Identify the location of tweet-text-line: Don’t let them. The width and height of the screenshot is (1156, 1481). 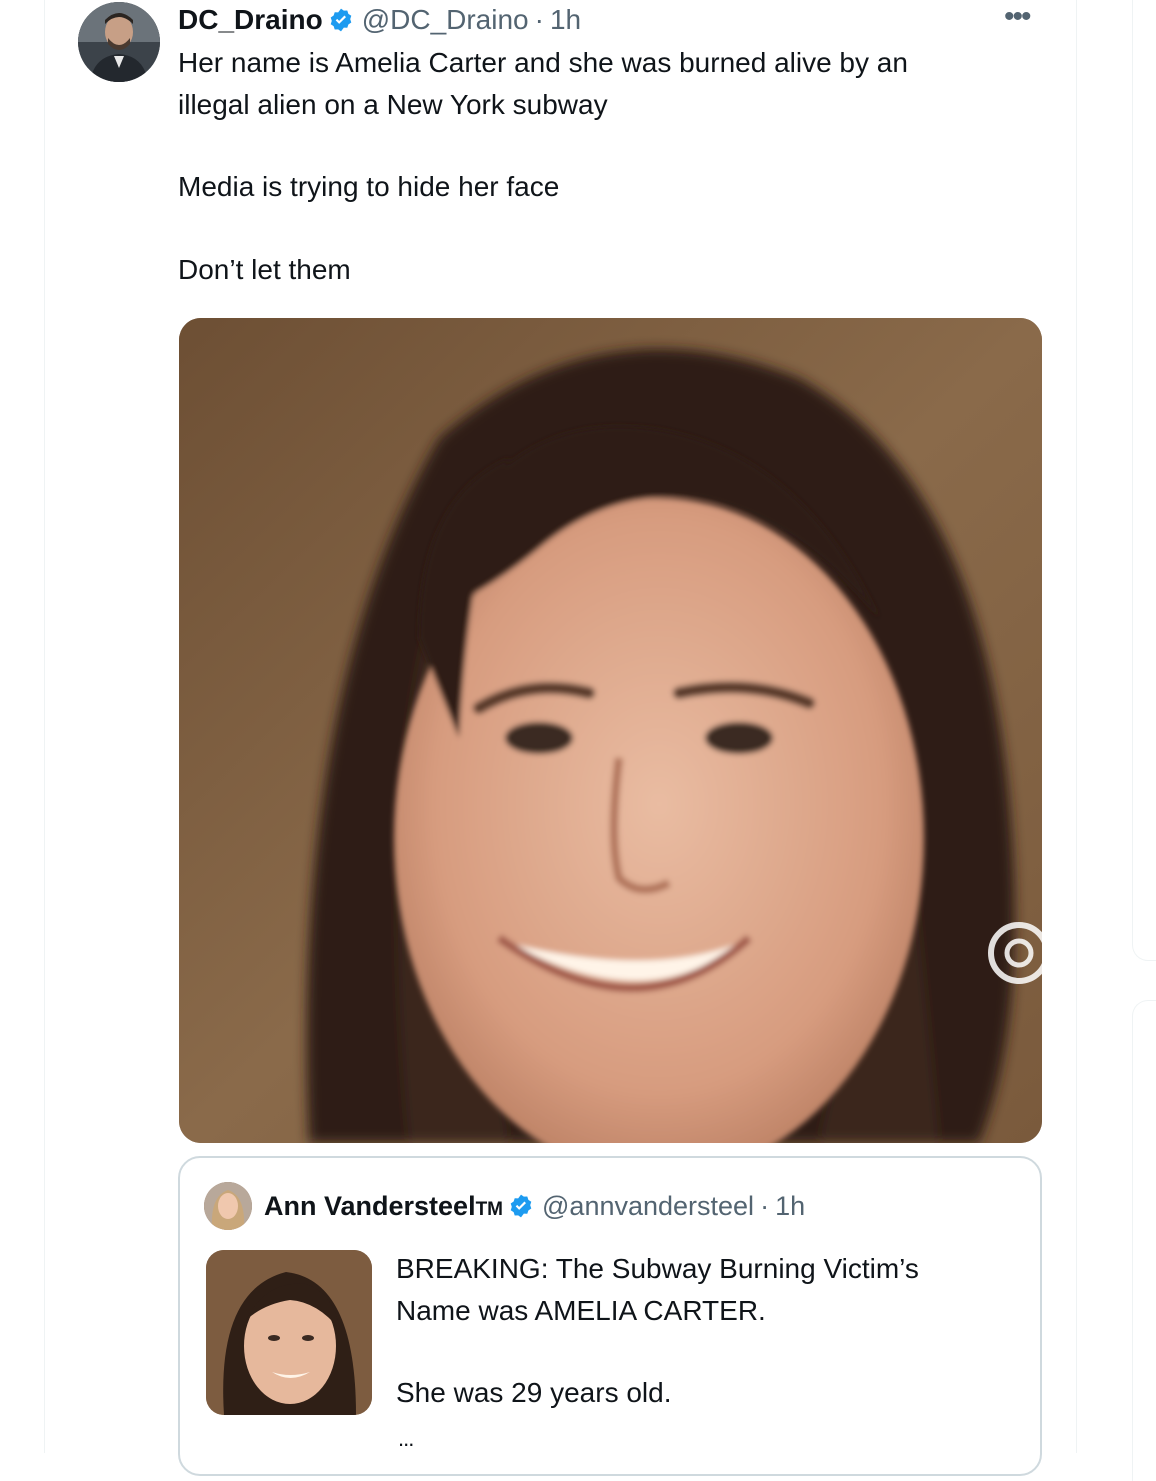
(264, 269).